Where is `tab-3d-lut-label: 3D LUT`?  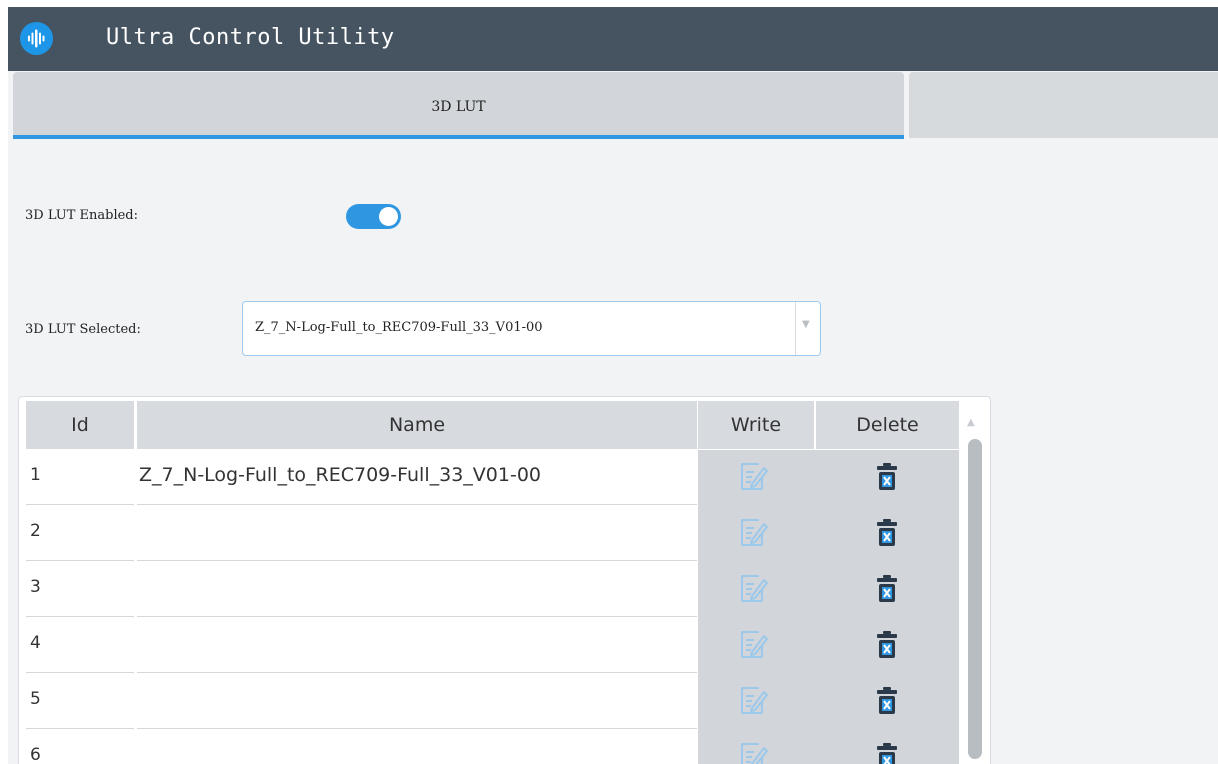
tab-3d-lut-label: 3D LUT is located at coordinates (458, 107).